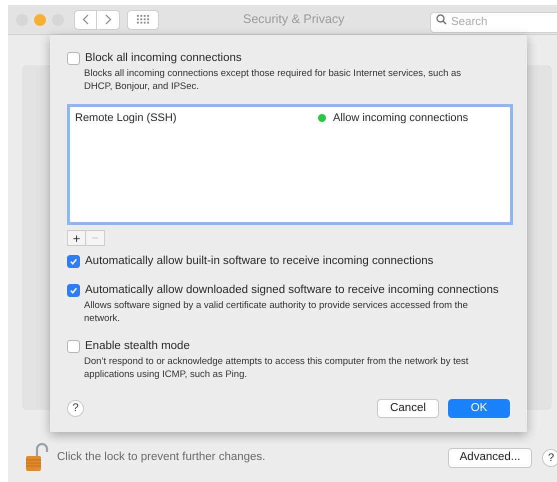 This screenshot has width=557, height=482. Describe the element at coordinates (137, 346) in the screenshot. I see `option-label: Enable stealth mode` at that location.